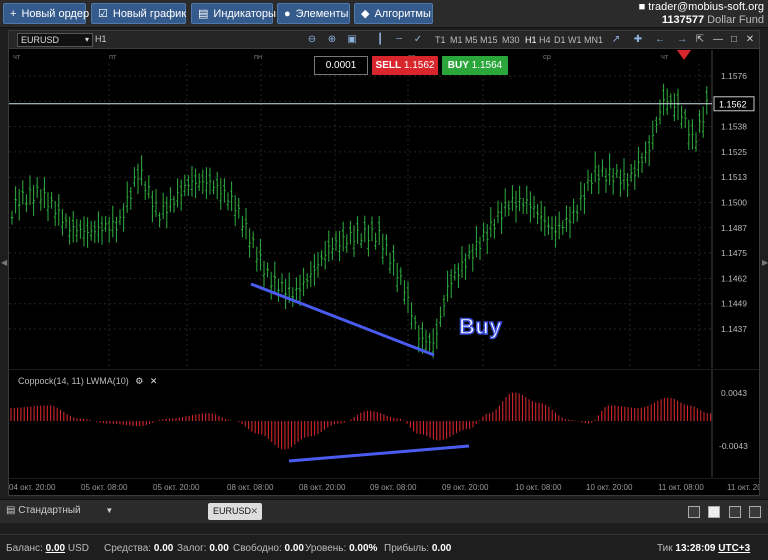 This screenshot has height=560, width=768. Describe the element at coordinates (704, 548) in the screenshot. I see `tick-status: Тик 13:28:09 UTC+3` at that location.